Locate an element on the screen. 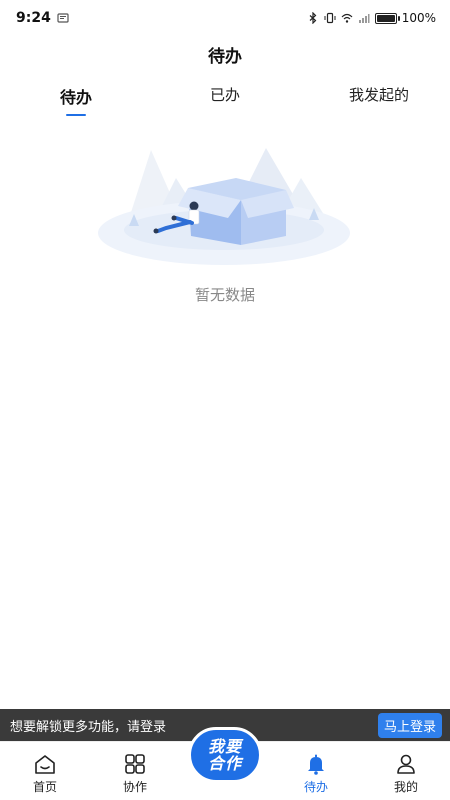  status-left: 9:24 is located at coordinates (42, 18).